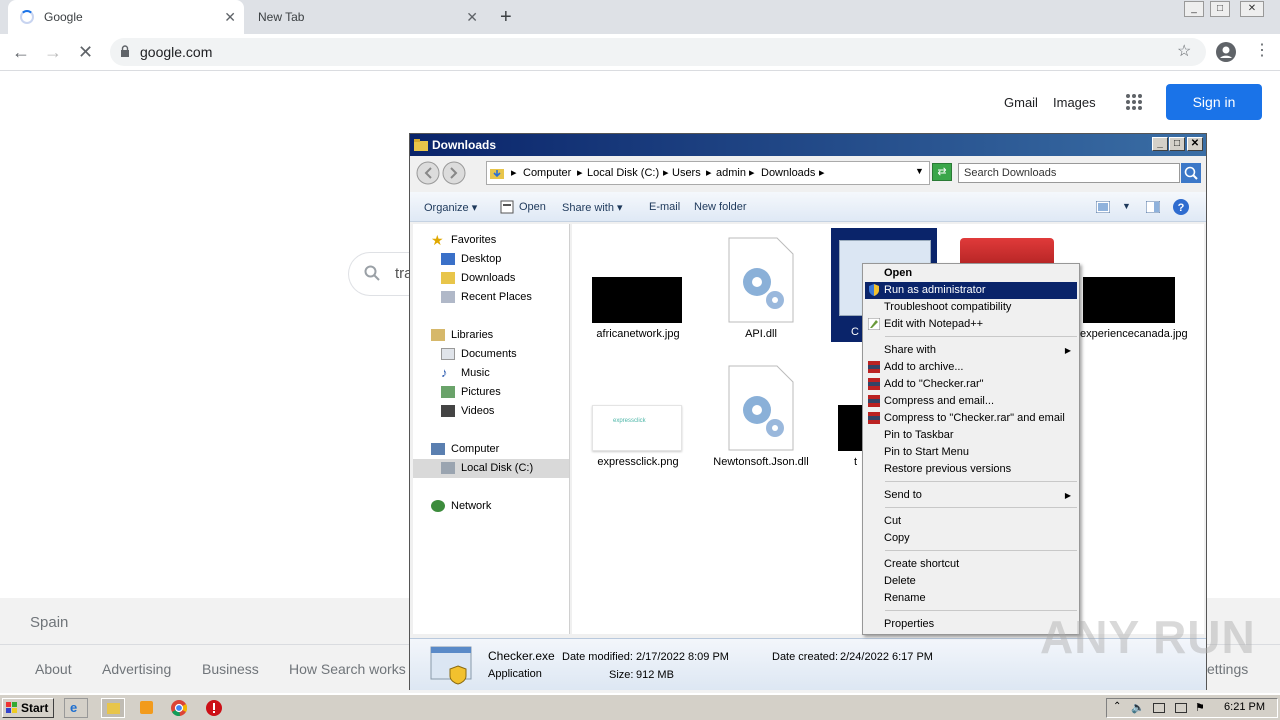 The width and height of the screenshot is (1280, 720). What do you see at coordinates (76, 708) in the screenshot?
I see `ie-taskbar-icon: e` at bounding box center [76, 708].